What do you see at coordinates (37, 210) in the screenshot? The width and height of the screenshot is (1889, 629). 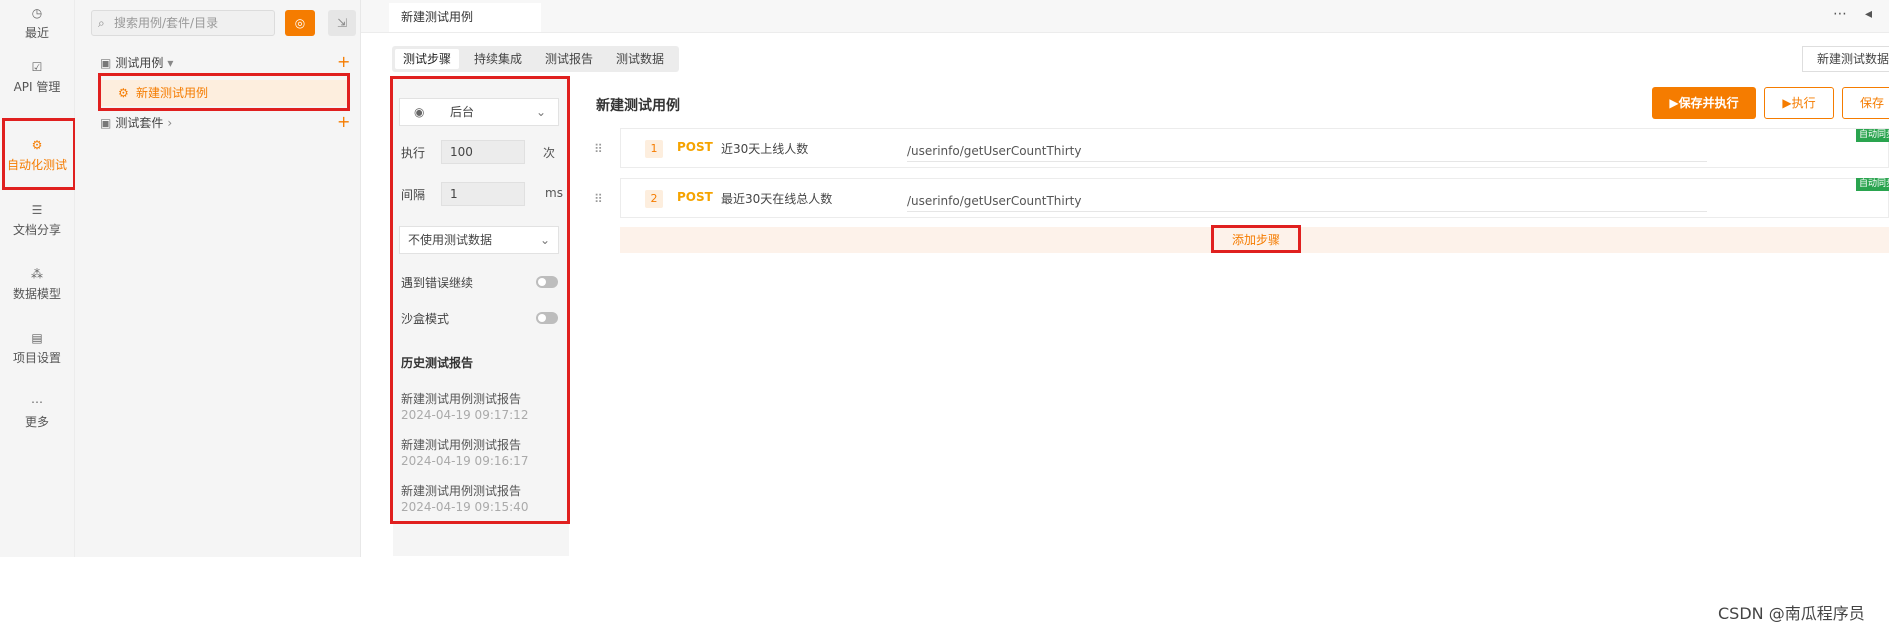 I see `document-icon: ☰` at bounding box center [37, 210].